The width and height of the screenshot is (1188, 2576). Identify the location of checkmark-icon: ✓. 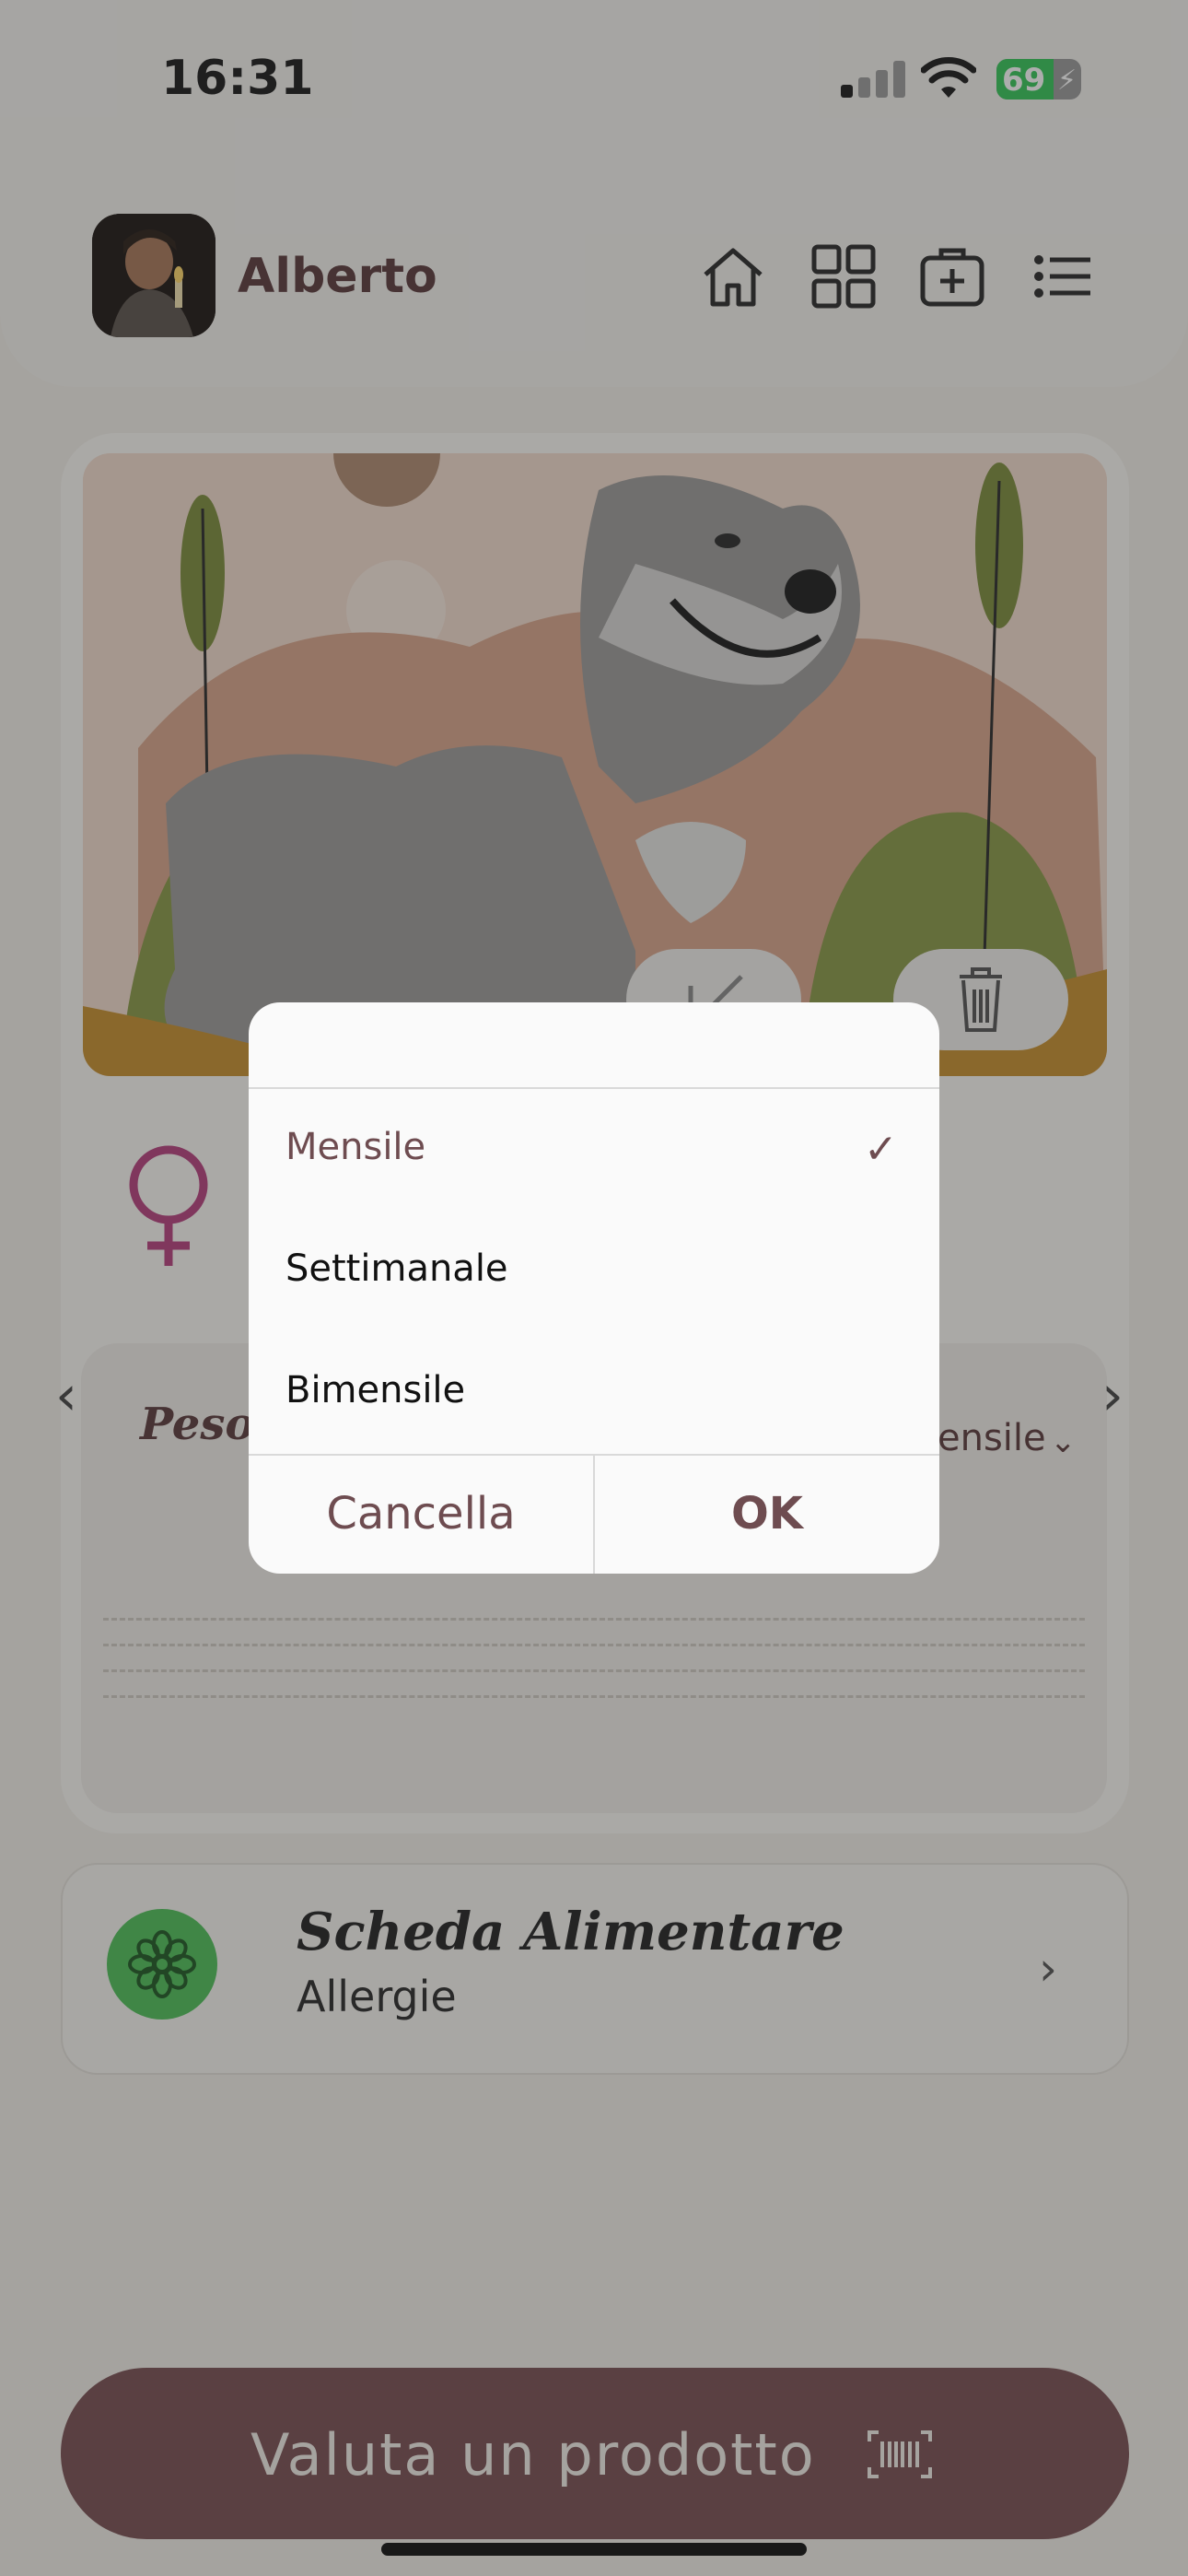
(881, 1149).